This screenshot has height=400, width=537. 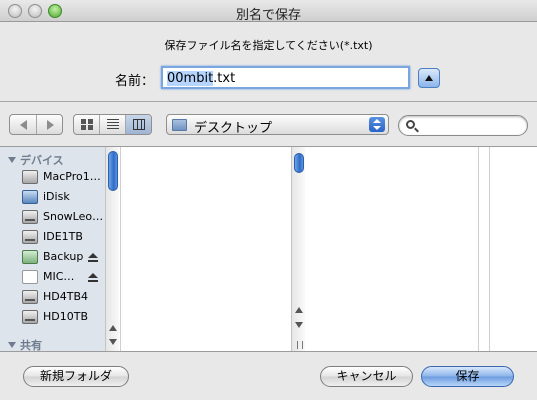 I want to click on window-title: 別名で保存, so click(x=268, y=15).